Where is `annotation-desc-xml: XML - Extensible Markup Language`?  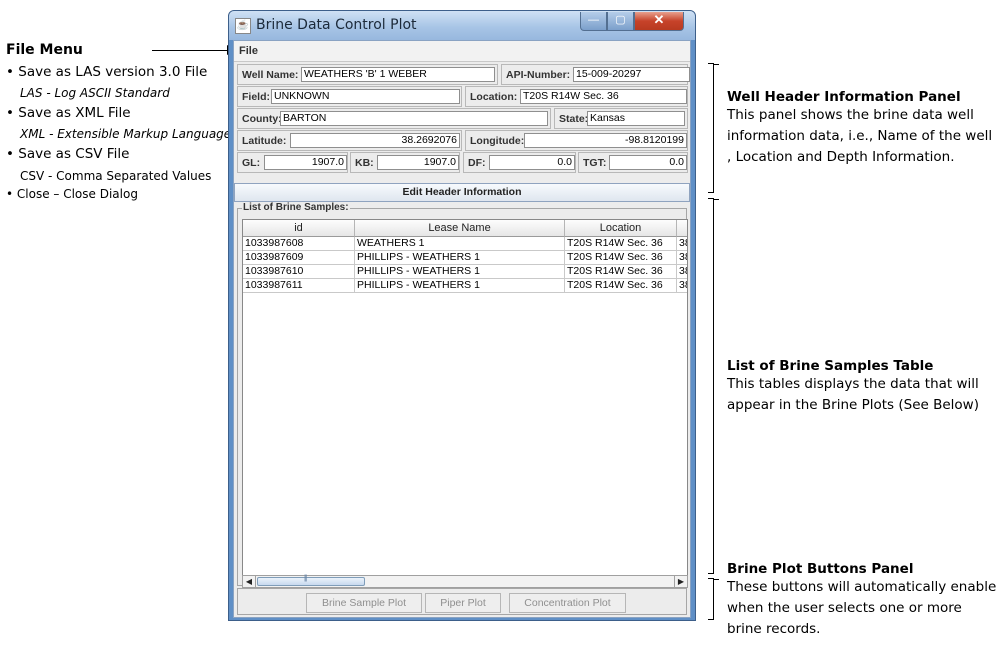 annotation-desc-xml: XML - Extensible Markup Language is located at coordinates (126, 134).